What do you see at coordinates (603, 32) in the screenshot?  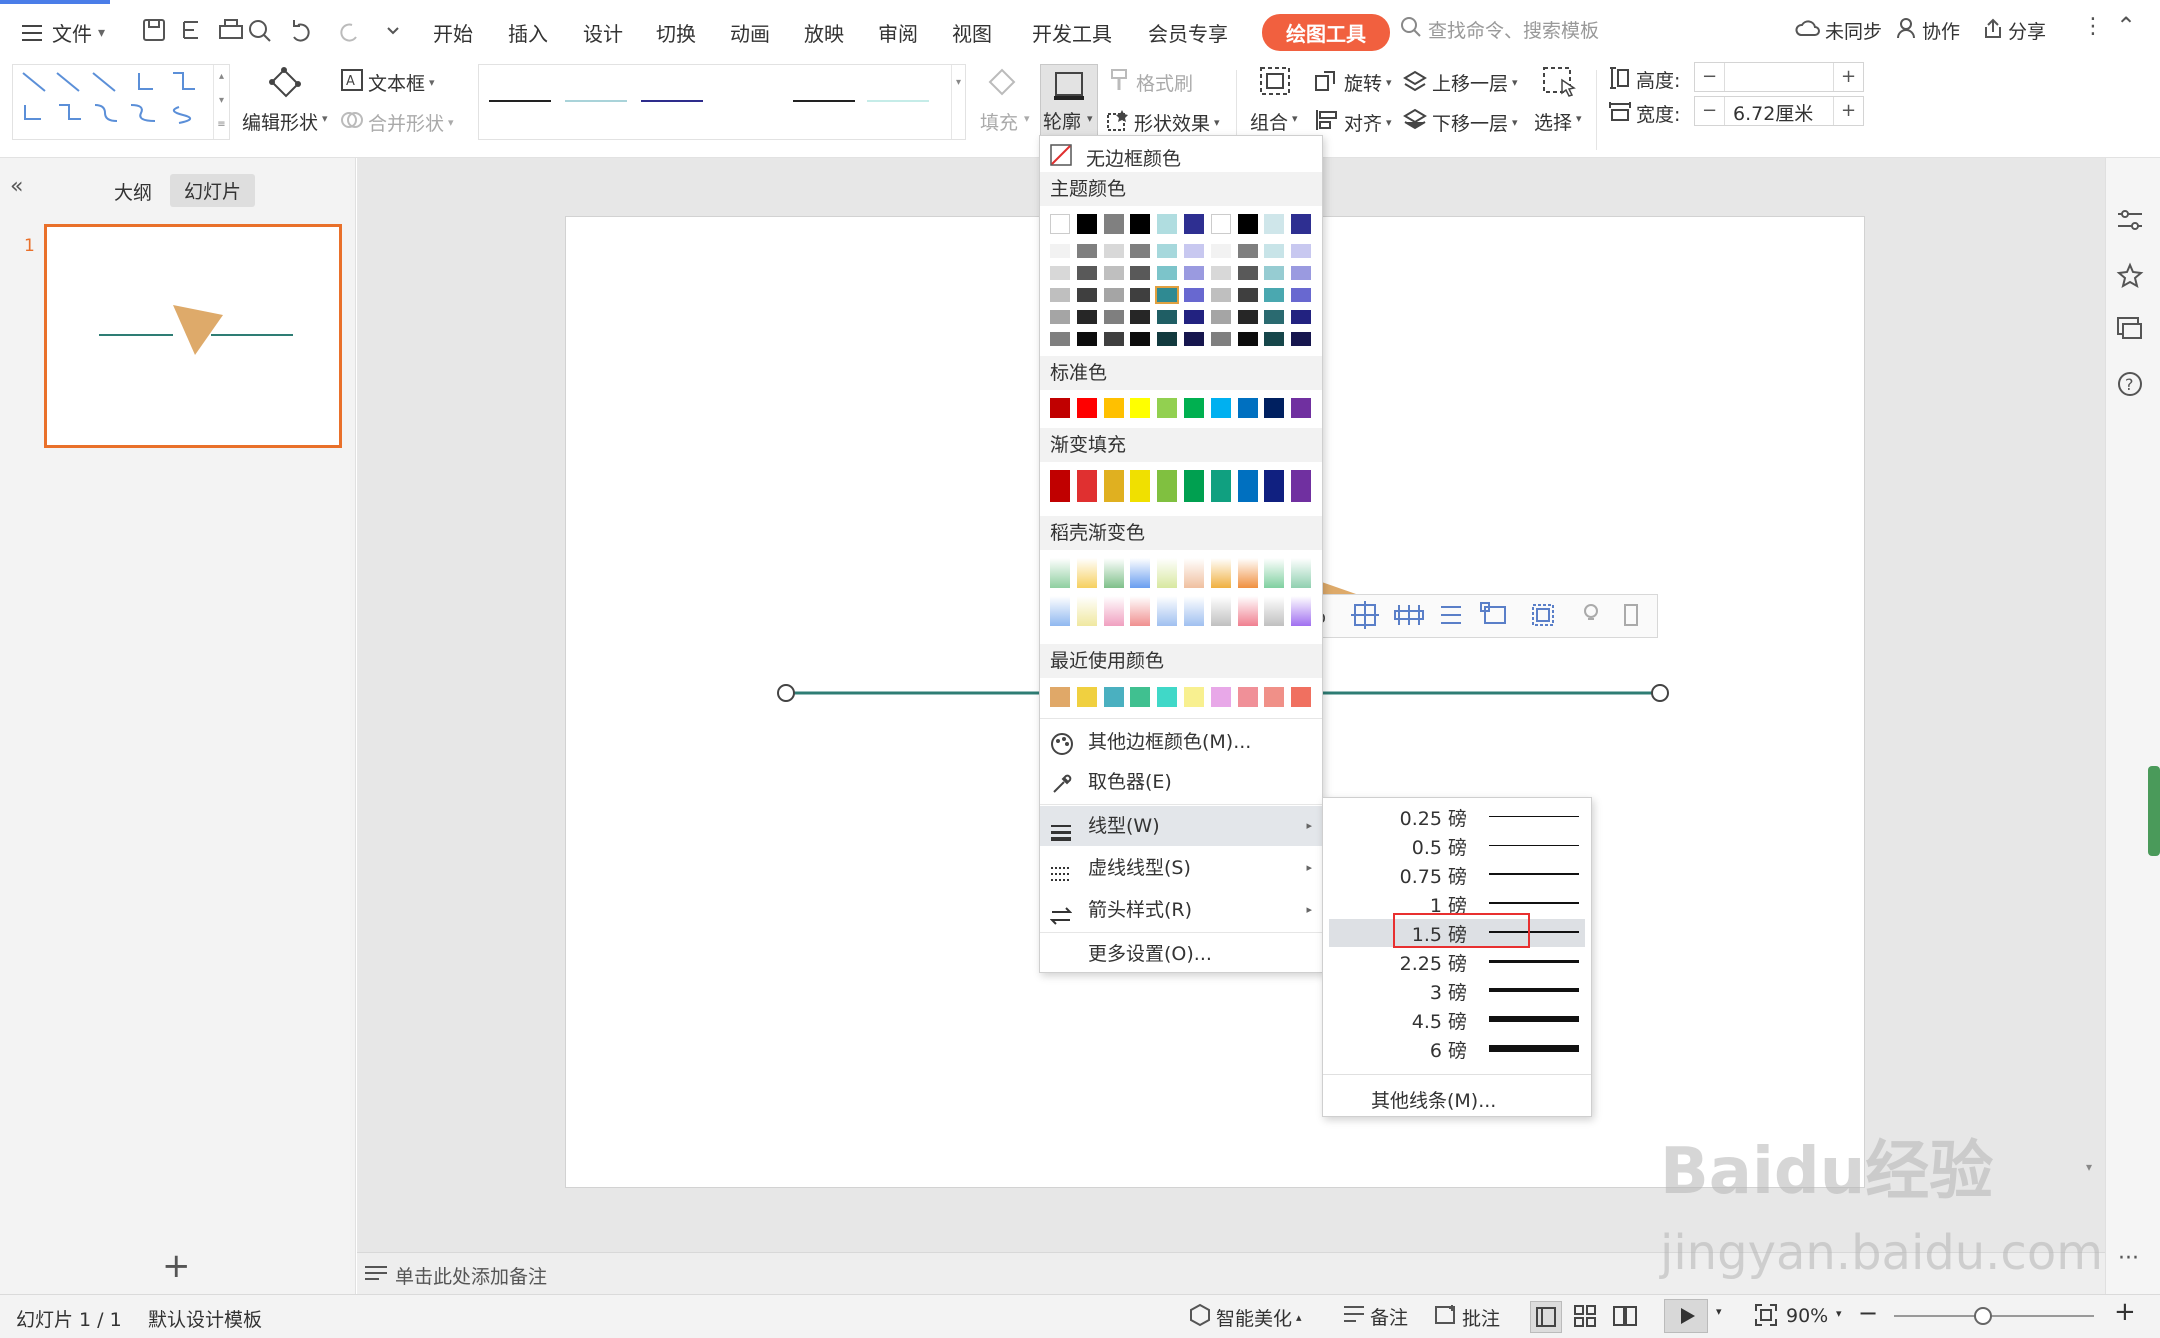 I see `tab-design: 设计` at bounding box center [603, 32].